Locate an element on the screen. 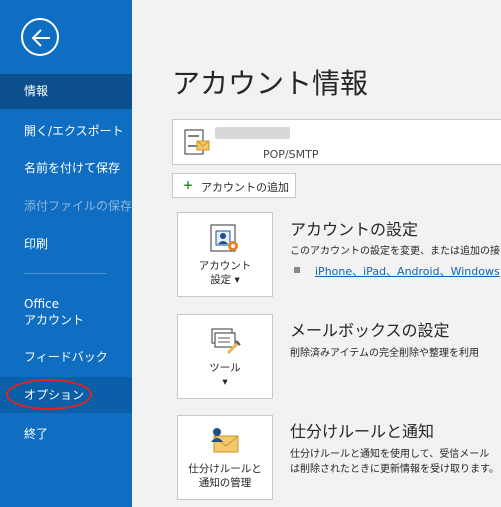  tile-label: ▾ is located at coordinates (225, 382).